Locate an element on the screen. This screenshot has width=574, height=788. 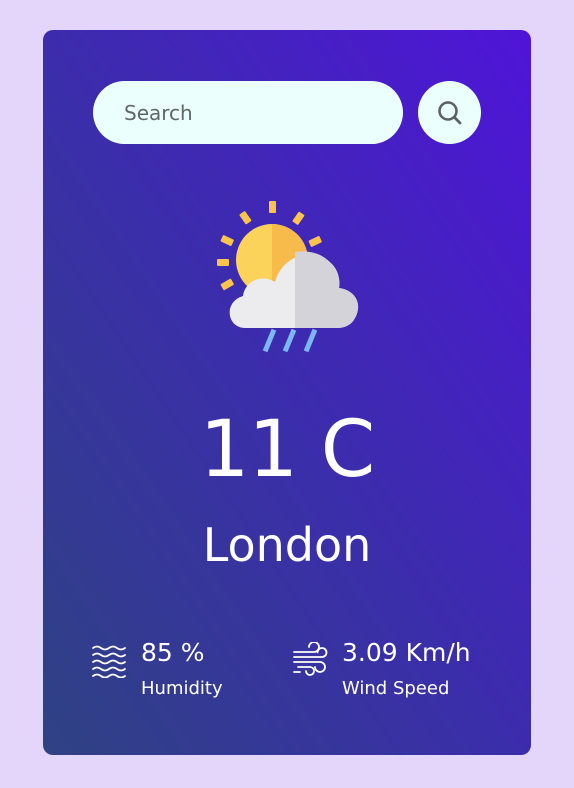
search-input is located at coordinates (248, 112).